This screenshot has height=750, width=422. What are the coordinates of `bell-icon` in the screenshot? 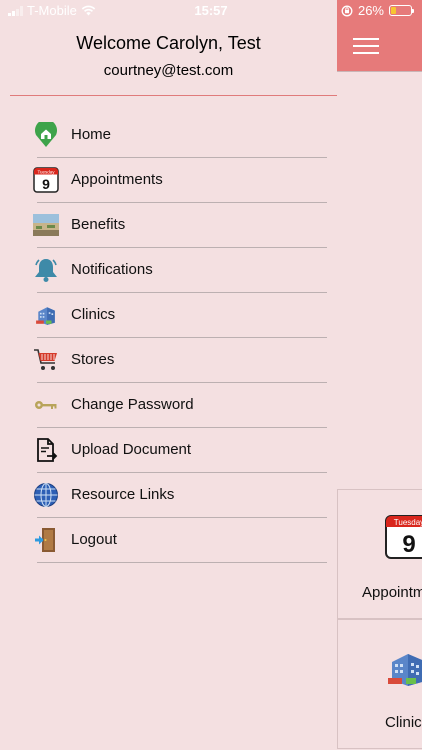 It's located at (46, 270).